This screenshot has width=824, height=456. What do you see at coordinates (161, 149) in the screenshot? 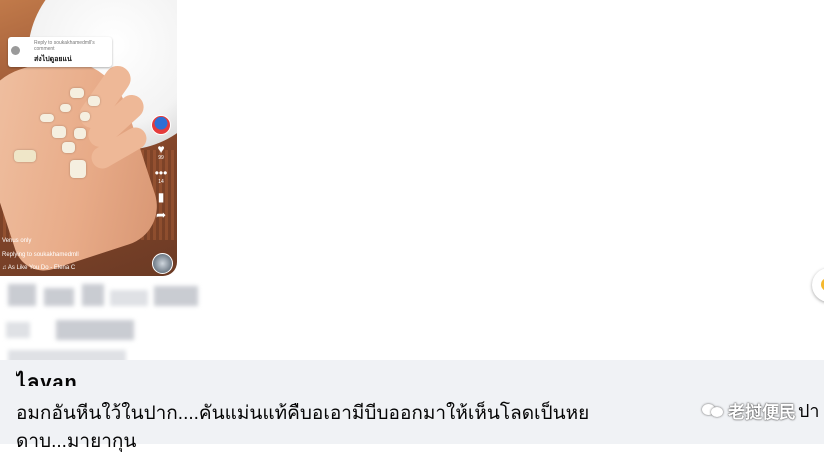
I see `heart-icon: ♥` at bounding box center [161, 149].